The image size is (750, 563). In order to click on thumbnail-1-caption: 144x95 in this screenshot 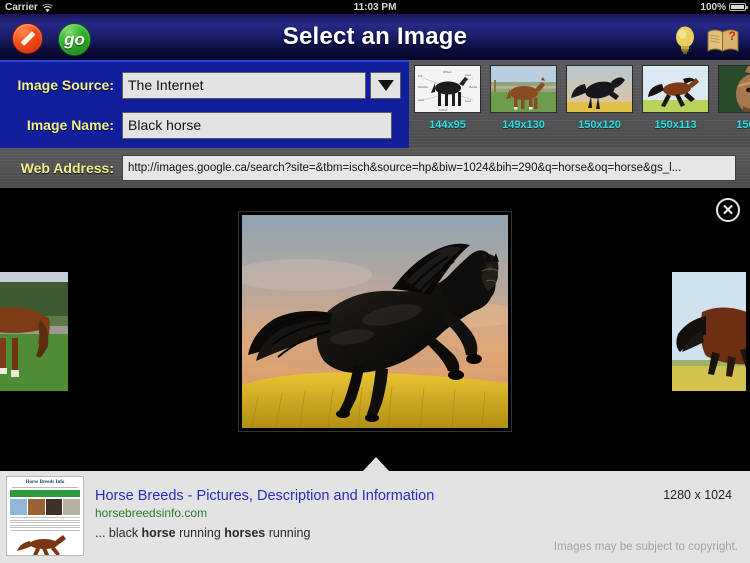, I will do `click(447, 125)`.